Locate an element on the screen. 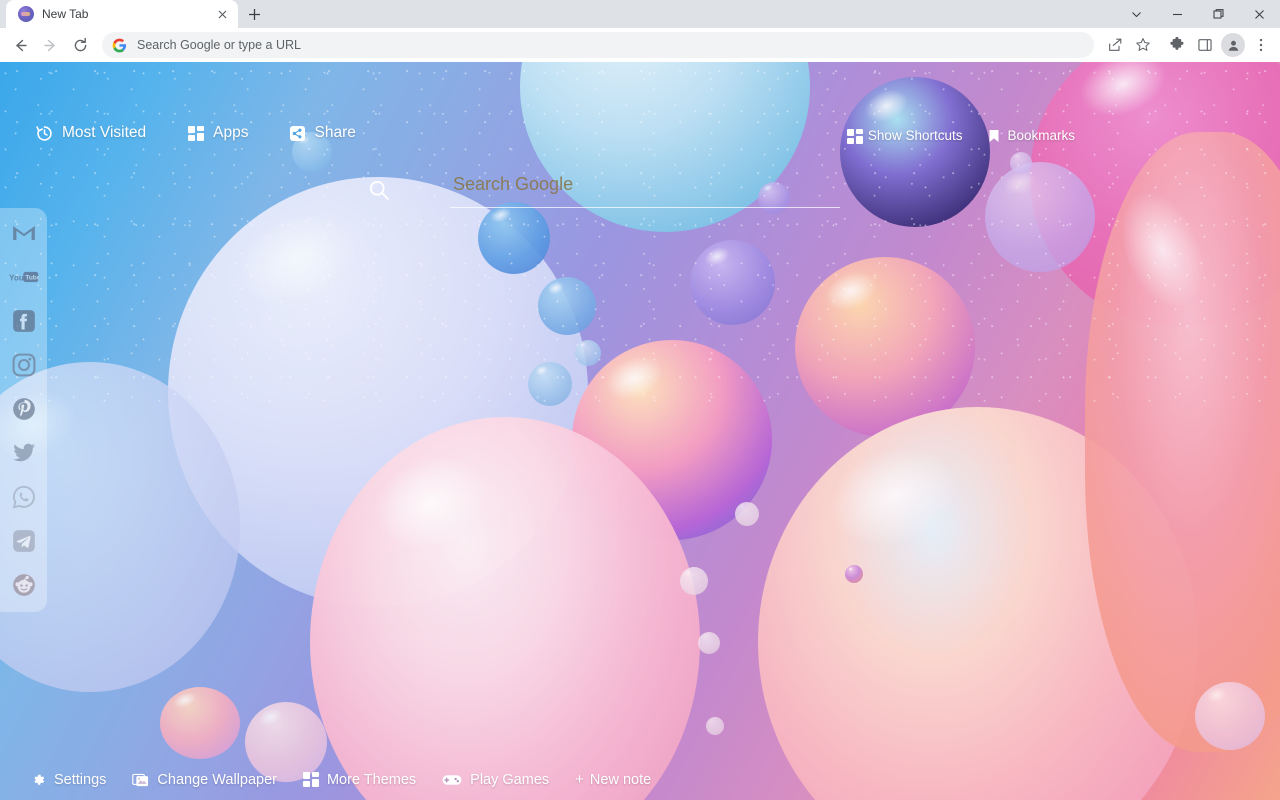 The height and width of the screenshot is (800, 1280). svg-text: You is located at coordinates (16, 277).